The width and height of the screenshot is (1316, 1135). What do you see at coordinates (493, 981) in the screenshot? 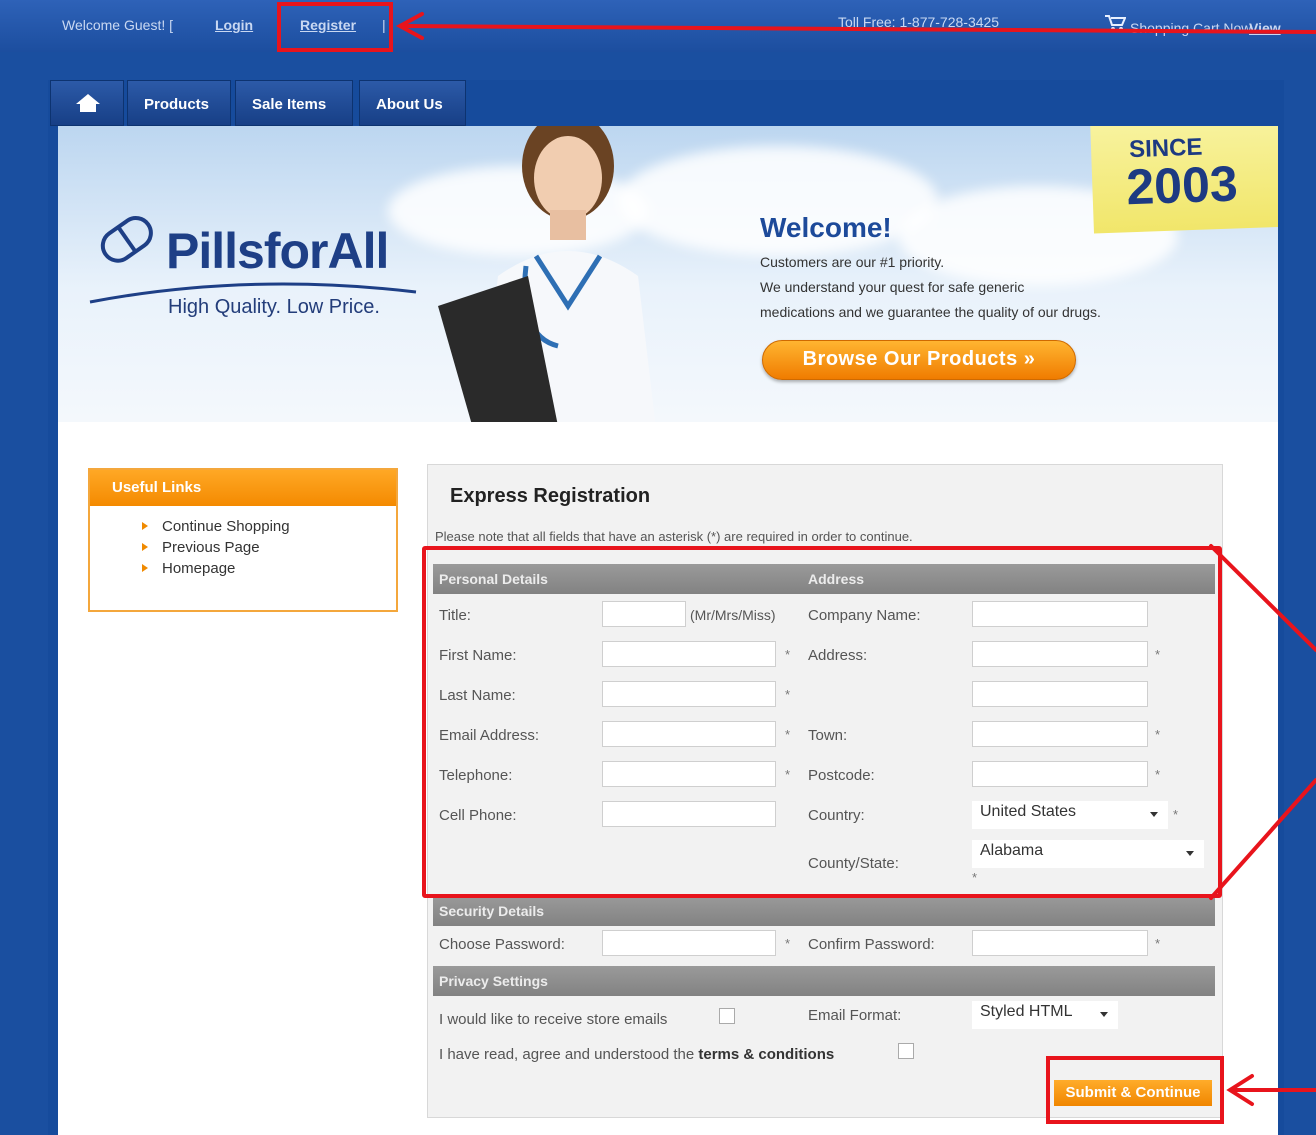
I see `section-privacy-settings: Privacy Settings` at bounding box center [493, 981].